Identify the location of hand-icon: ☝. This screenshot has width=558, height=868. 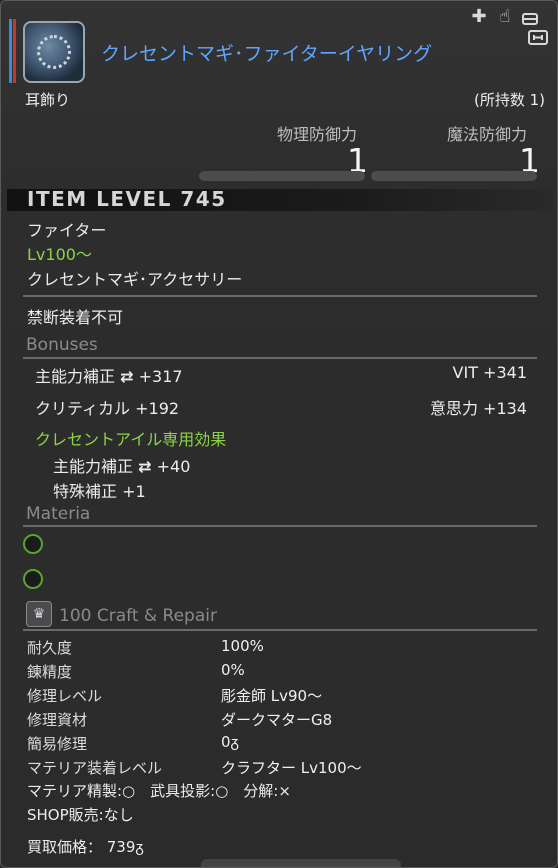
(505, 17).